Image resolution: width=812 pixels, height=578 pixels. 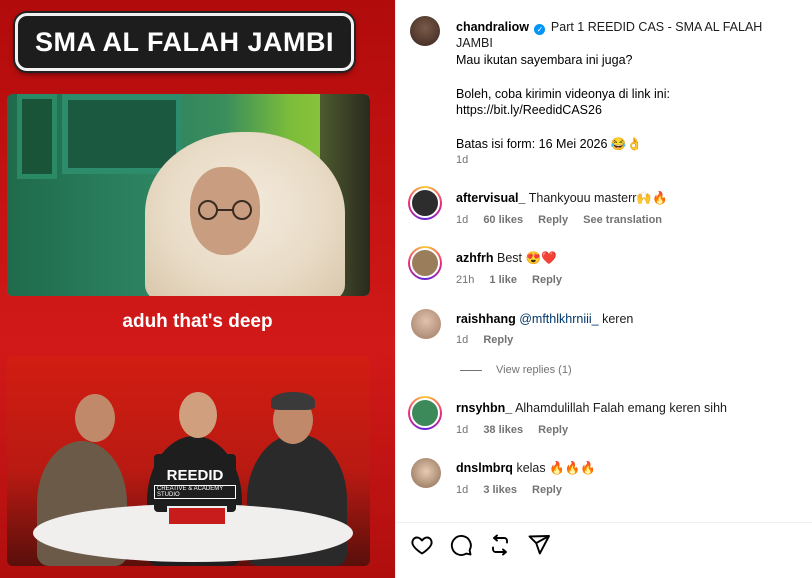 What do you see at coordinates (484, 408) in the screenshot?
I see `comment-username: rnsyhbn_` at bounding box center [484, 408].